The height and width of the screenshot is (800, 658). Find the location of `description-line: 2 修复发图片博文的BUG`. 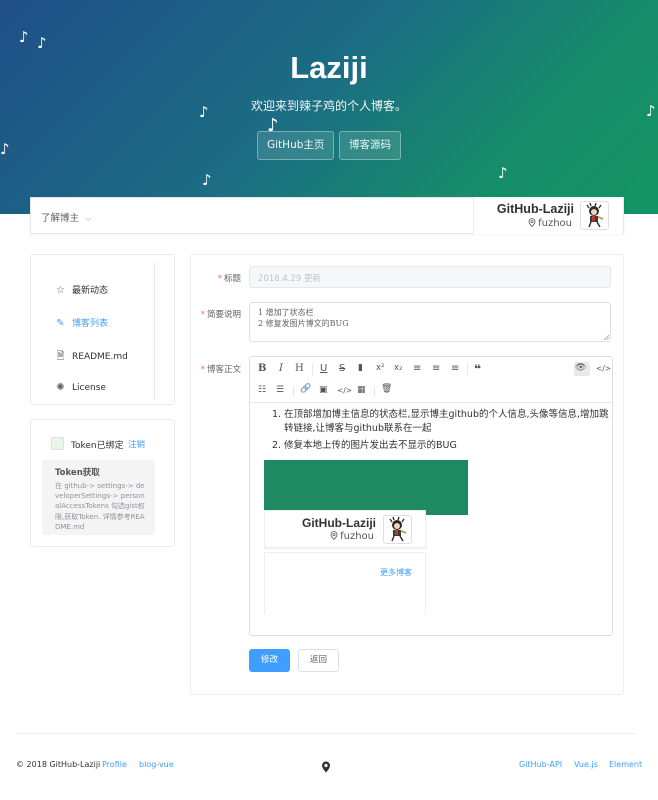

description-line: 2 修复发图片博文的BUG is located at coordinates (303, 323).